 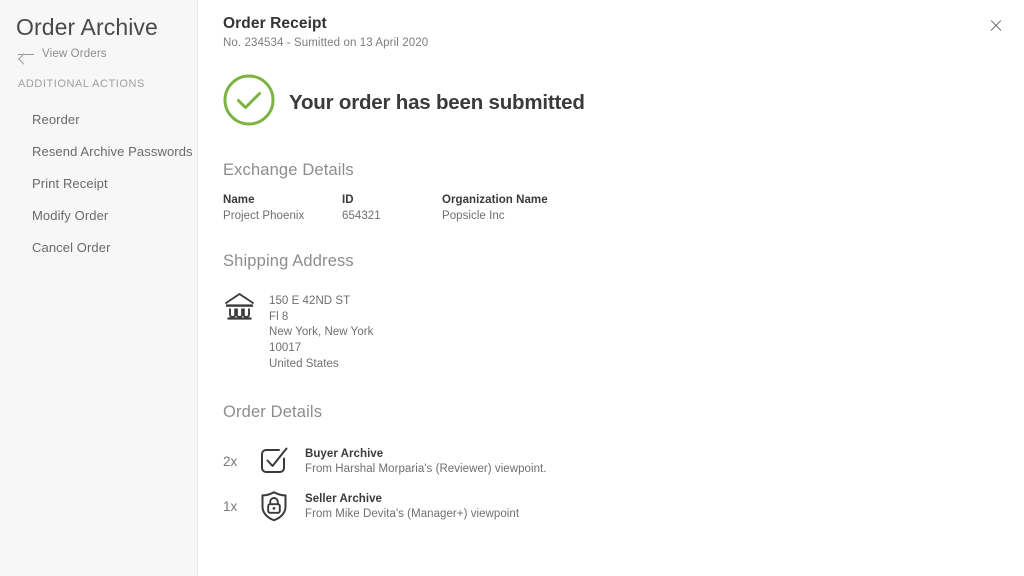 What do you see at coordinates (473, 216) in the screenshot?
I see `field-value: Popsicle Inc` at bounding box center [473, 216].